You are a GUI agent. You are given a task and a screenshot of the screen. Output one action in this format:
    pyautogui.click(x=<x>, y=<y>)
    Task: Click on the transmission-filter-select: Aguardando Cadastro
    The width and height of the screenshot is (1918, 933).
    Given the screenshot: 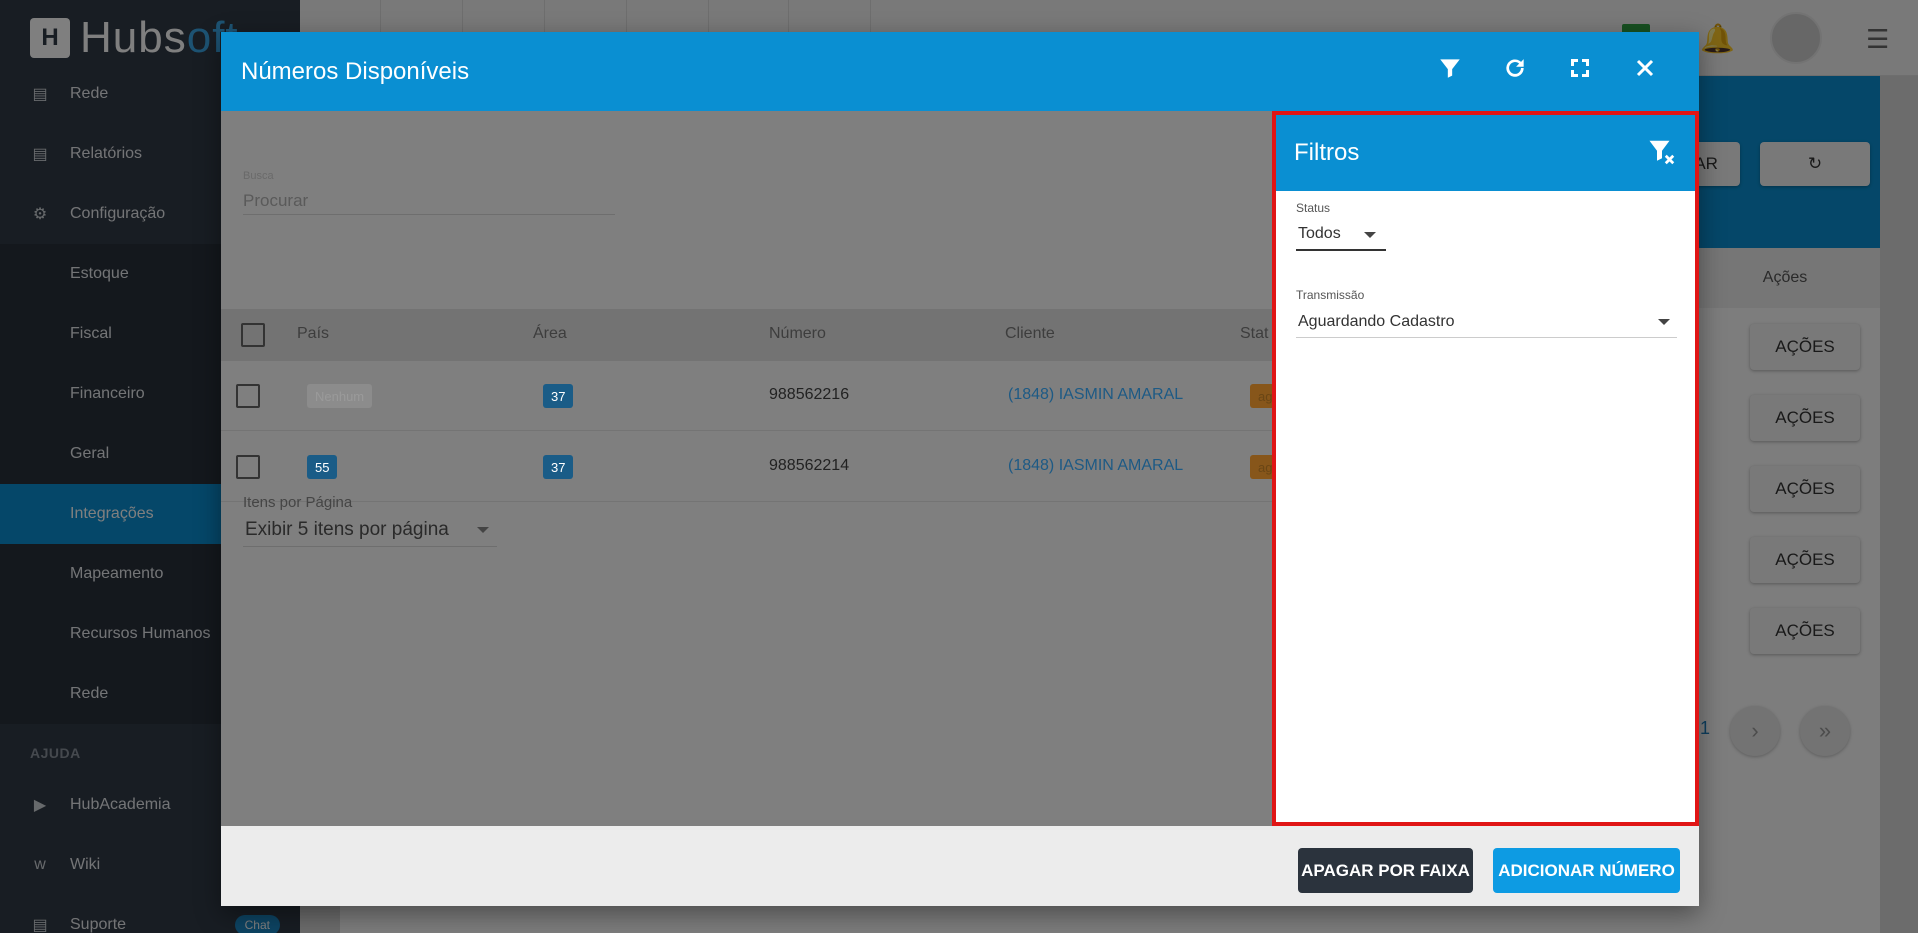 What is the action you would take?
    pyautogui.click(x=1486, y=322)
    